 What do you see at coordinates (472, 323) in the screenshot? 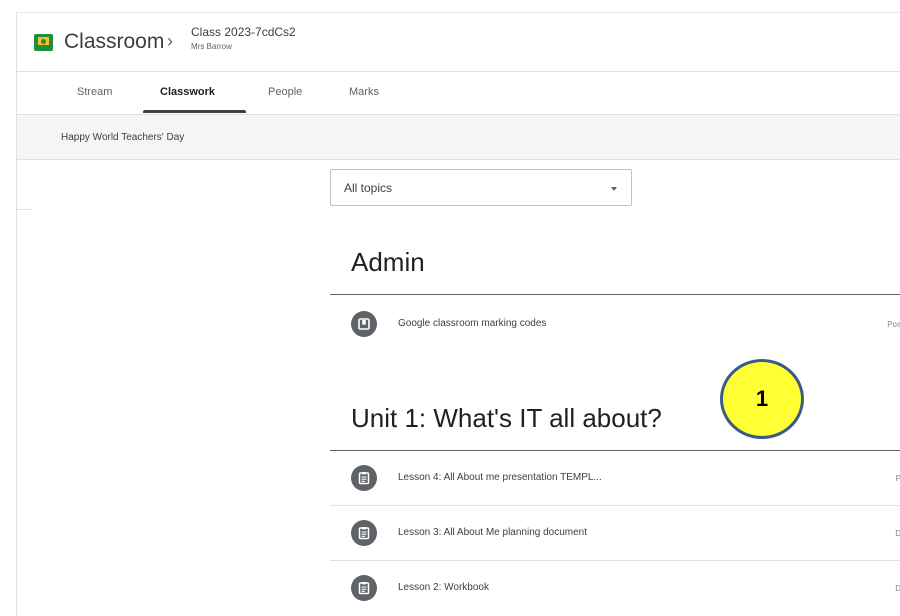
I see `list-item-title: Google classroom marking codes` at bounding box center [472, 323].